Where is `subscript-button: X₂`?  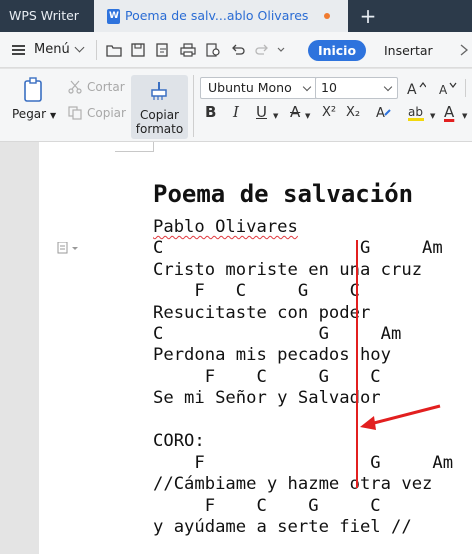
subscript-button: X₂ is located at coordinates (353, 113).